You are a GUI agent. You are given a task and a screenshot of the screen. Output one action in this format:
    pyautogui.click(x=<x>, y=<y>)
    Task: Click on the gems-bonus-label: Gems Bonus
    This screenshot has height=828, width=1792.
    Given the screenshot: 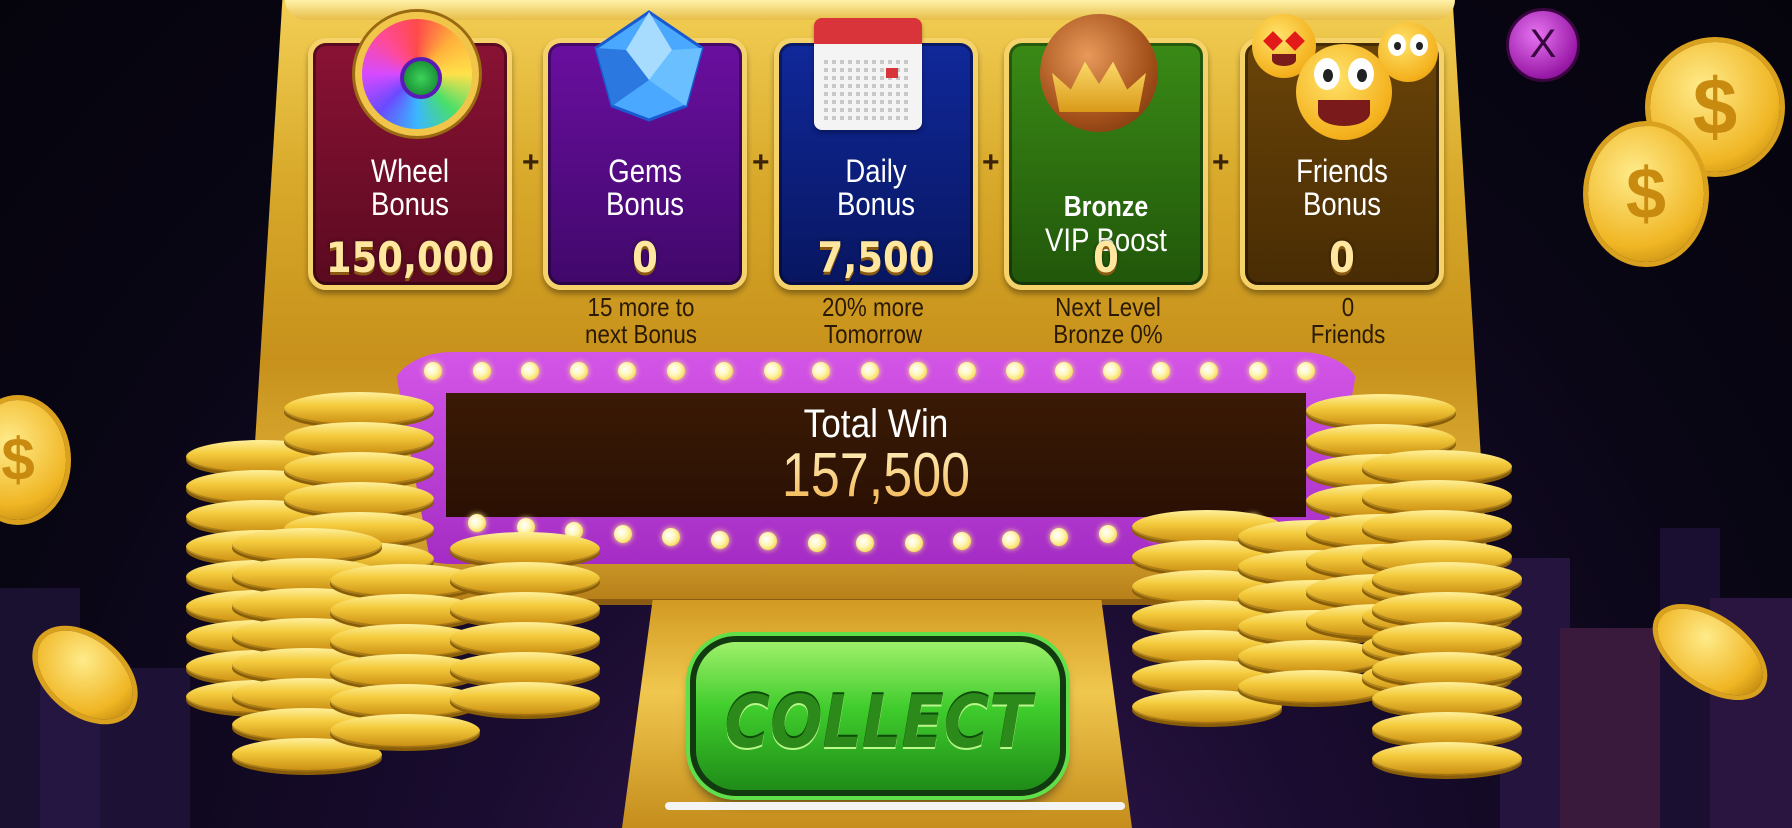 What is the action you would take?
    pyautogui.click(x=645, y=187)
    